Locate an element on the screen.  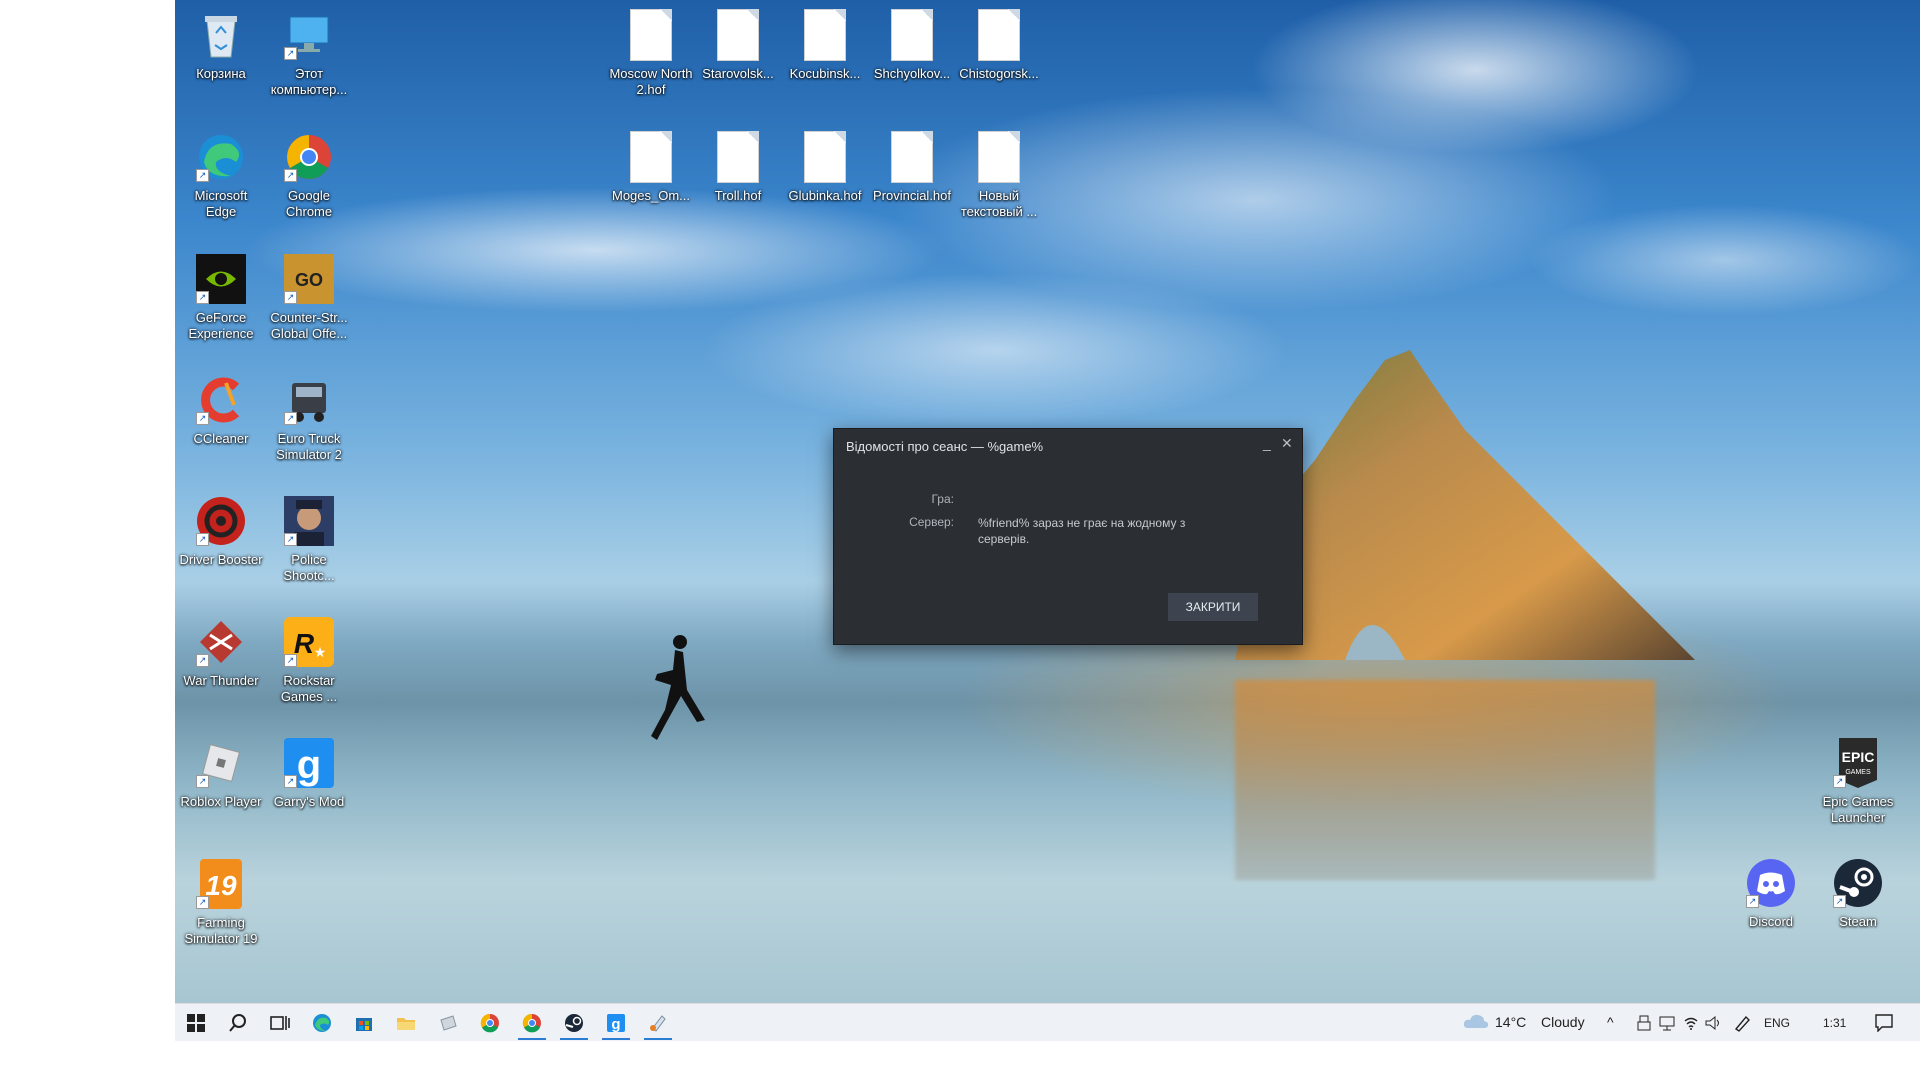
close-button: ЗАКРИТИ is located at coordinates (1213, 607).